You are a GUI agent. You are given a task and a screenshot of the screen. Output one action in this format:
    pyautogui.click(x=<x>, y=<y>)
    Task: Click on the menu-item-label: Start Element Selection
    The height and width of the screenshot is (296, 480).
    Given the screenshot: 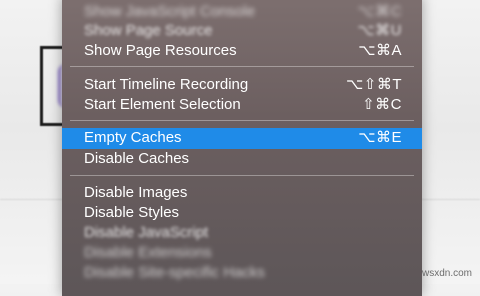 What is the action you would take?
    pyautogui.click(x=162, y=104)
    